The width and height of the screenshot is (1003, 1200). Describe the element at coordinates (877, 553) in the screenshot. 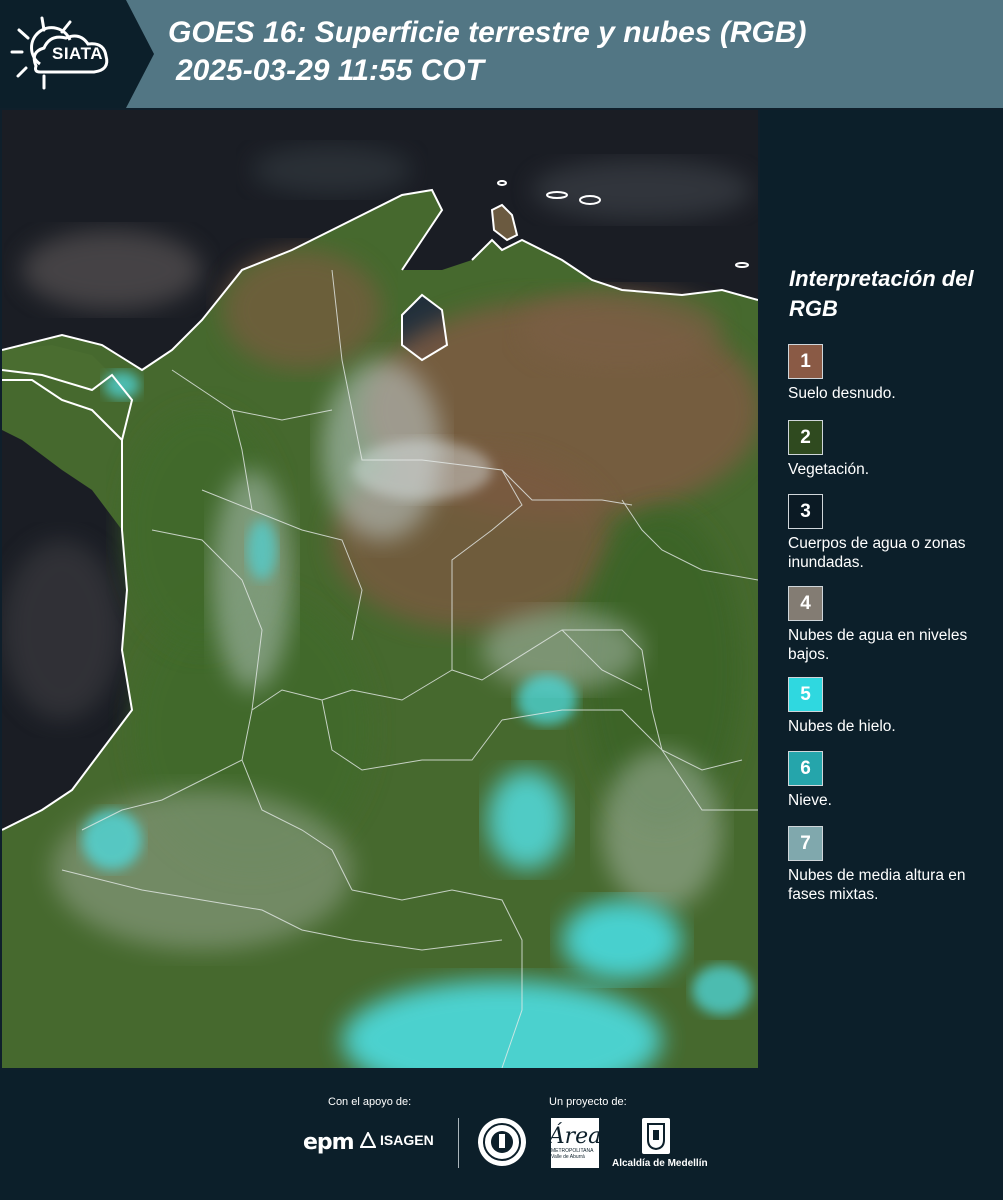

I see `legend-label: Cuerpos de agua o zonas inundadas.` at that location.